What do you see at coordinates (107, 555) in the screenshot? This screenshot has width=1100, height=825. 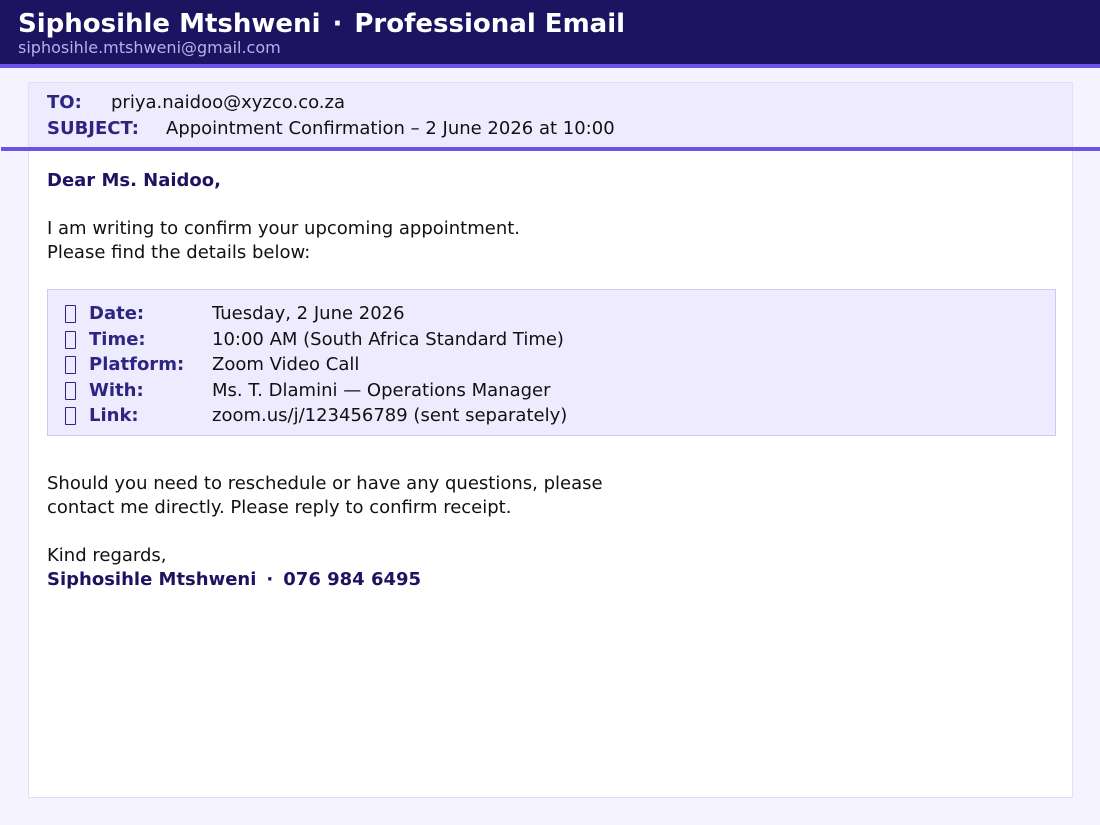 I see `regards: Kind regards,` at bounding box center [107, 555].